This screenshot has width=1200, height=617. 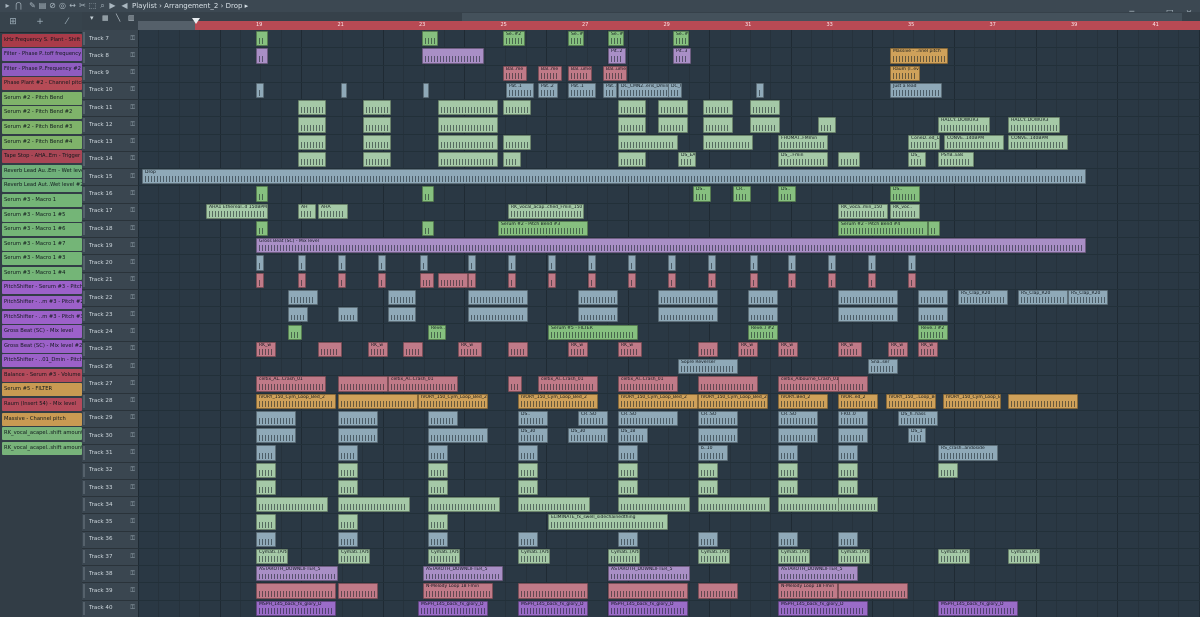 I want to click on zoom-icon: ⌕, so click(x=102, y=5).